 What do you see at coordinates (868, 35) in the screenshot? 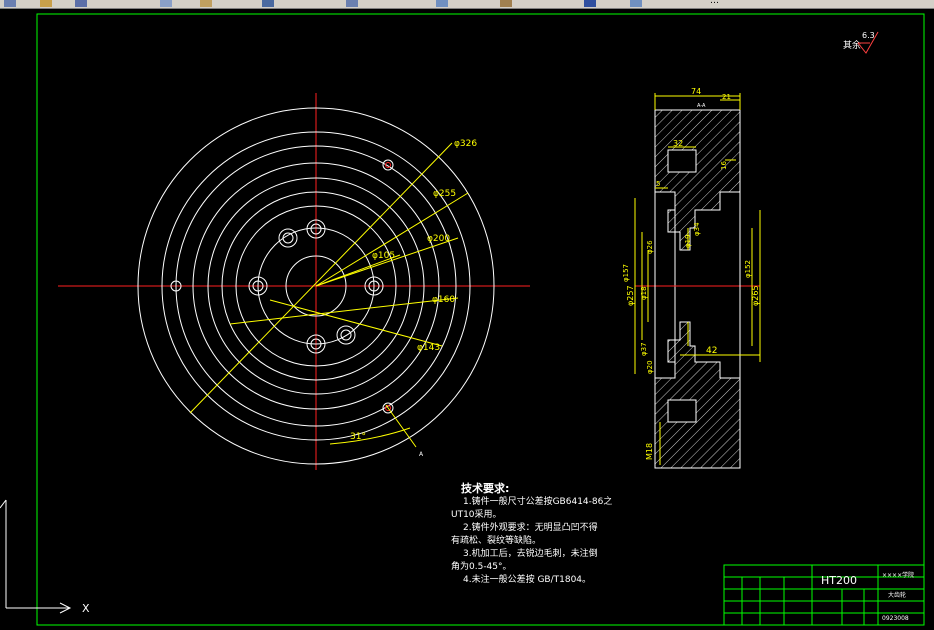
I see `roughness-value: 6.3` at bounding box center [868, 35].